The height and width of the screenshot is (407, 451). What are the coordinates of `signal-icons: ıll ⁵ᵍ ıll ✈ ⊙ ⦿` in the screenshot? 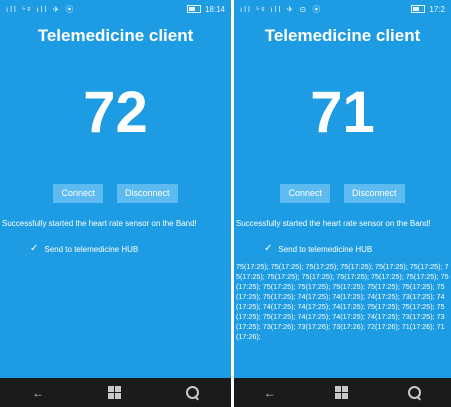 It's located at (281, 9).